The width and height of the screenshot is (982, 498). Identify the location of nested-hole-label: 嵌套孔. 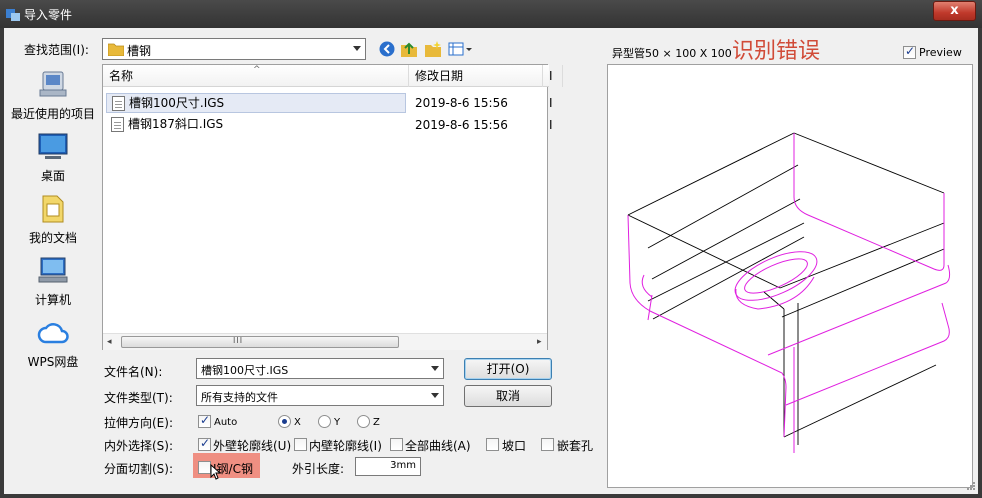
(575, 446).